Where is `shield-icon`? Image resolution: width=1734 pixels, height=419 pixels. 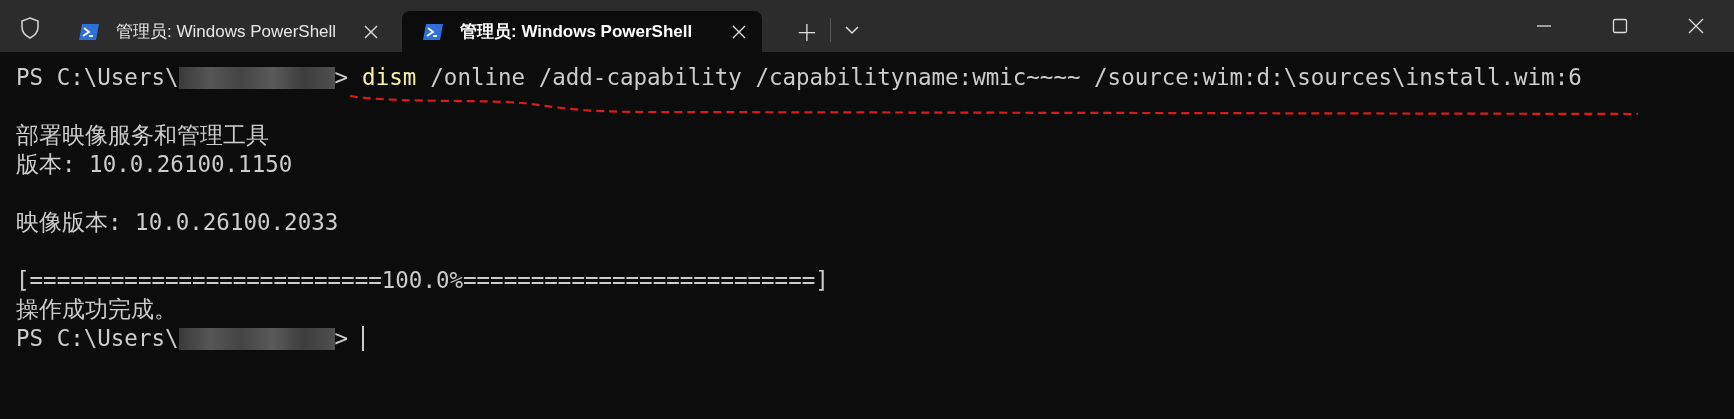
shield-icon is located at coordinates (30, 28).